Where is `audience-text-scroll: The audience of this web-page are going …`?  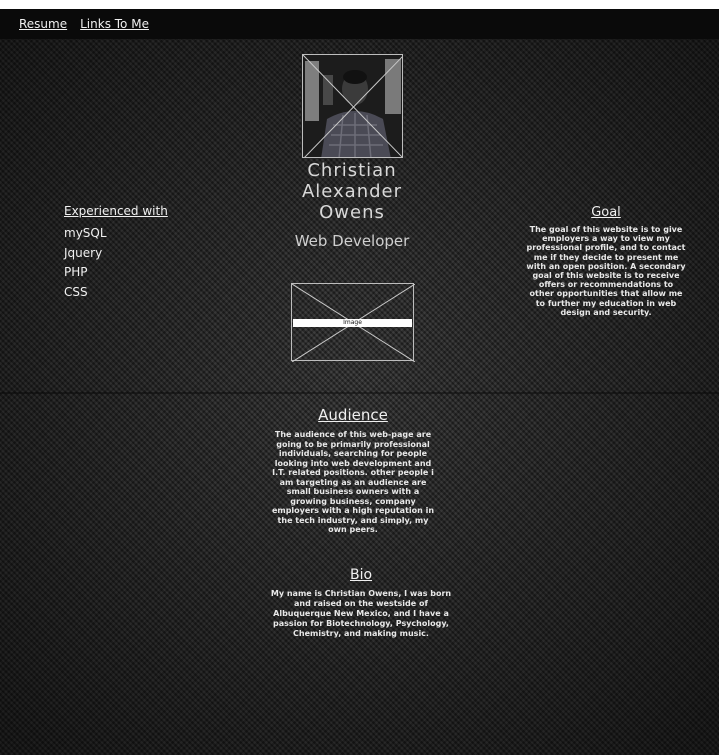
audience-text-scroll: The audience of this web-page are going … is located at coordinates (353, 487).